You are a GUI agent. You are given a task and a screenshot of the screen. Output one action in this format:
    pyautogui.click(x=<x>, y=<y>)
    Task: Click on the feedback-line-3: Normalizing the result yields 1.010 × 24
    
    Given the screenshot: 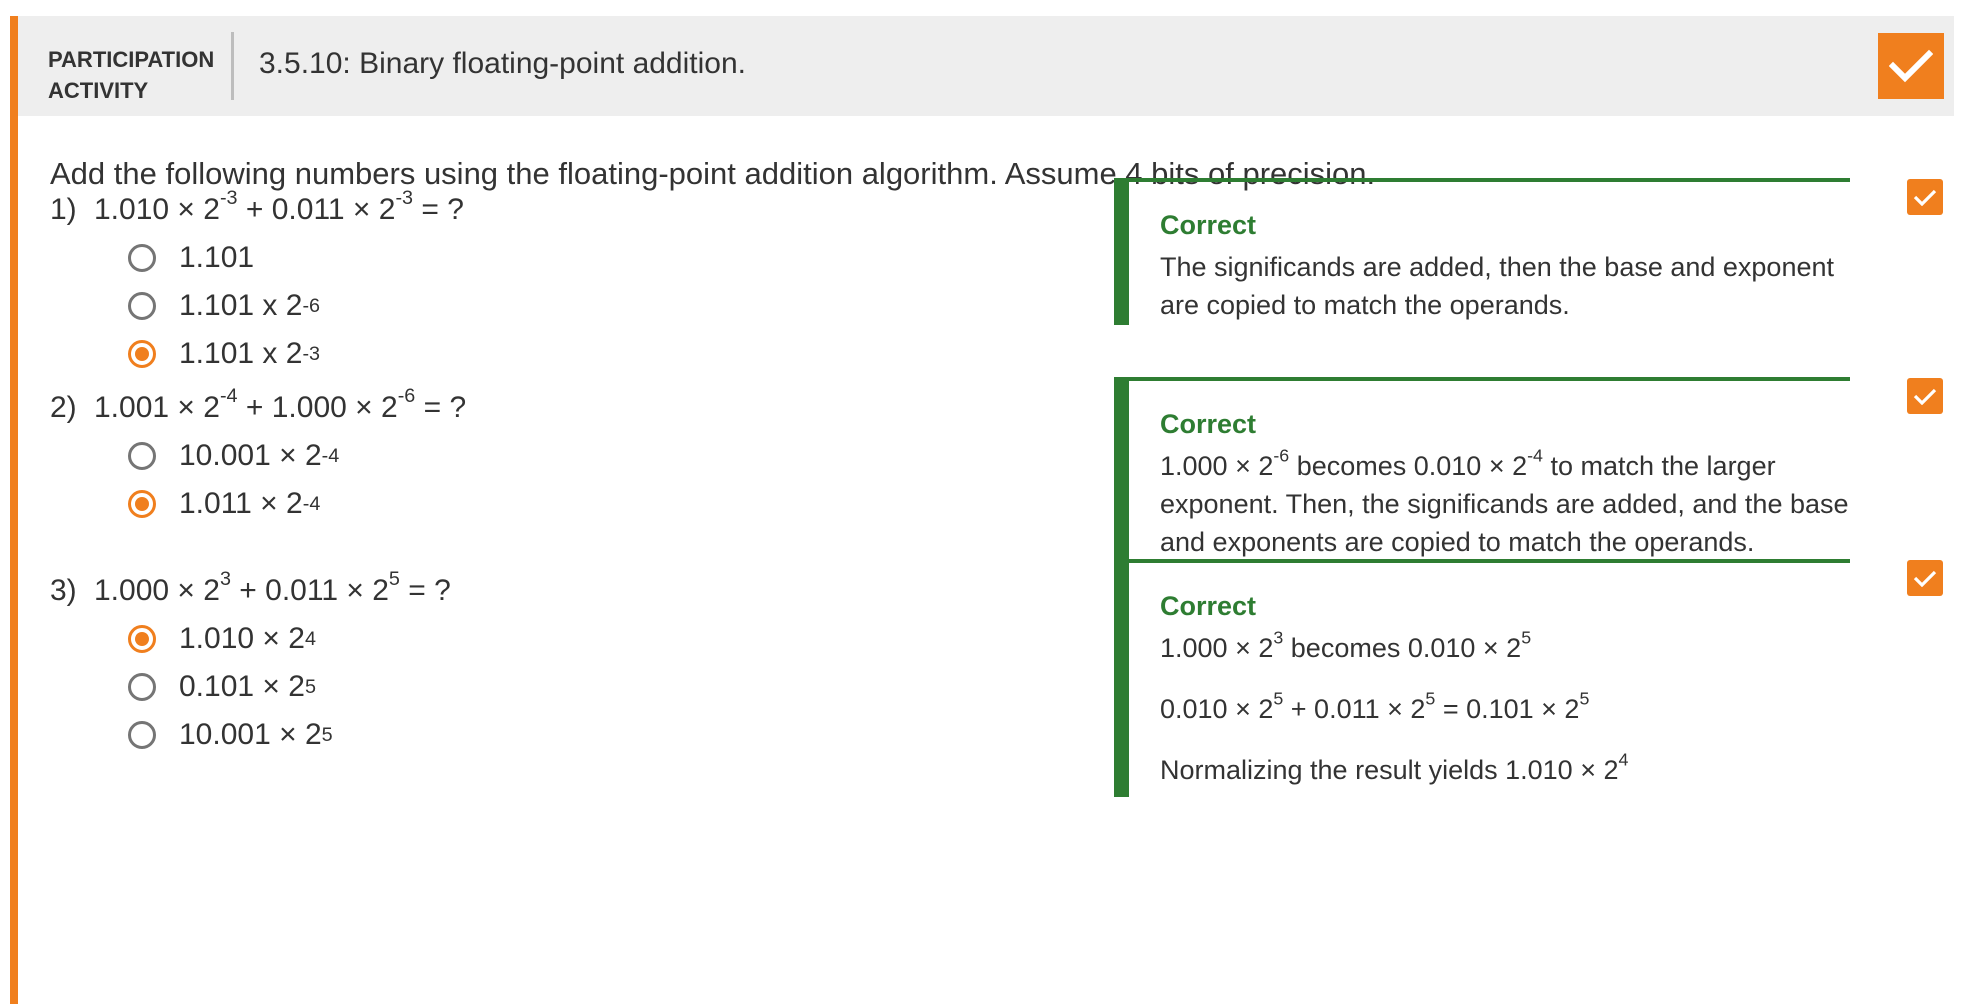 What is the action you would take?
    pyautogui.click(x=1505, y=770)
    